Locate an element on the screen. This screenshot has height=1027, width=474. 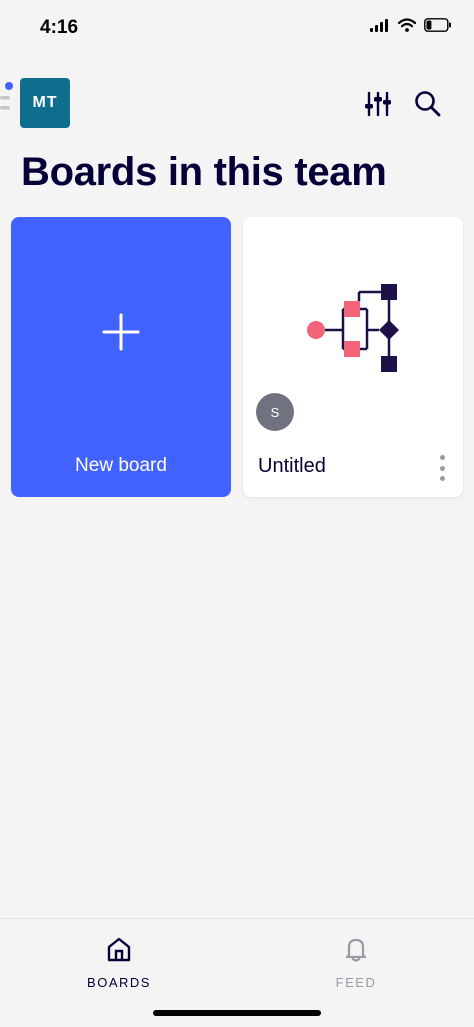
bell-icon is located at coordinates (356, 950).